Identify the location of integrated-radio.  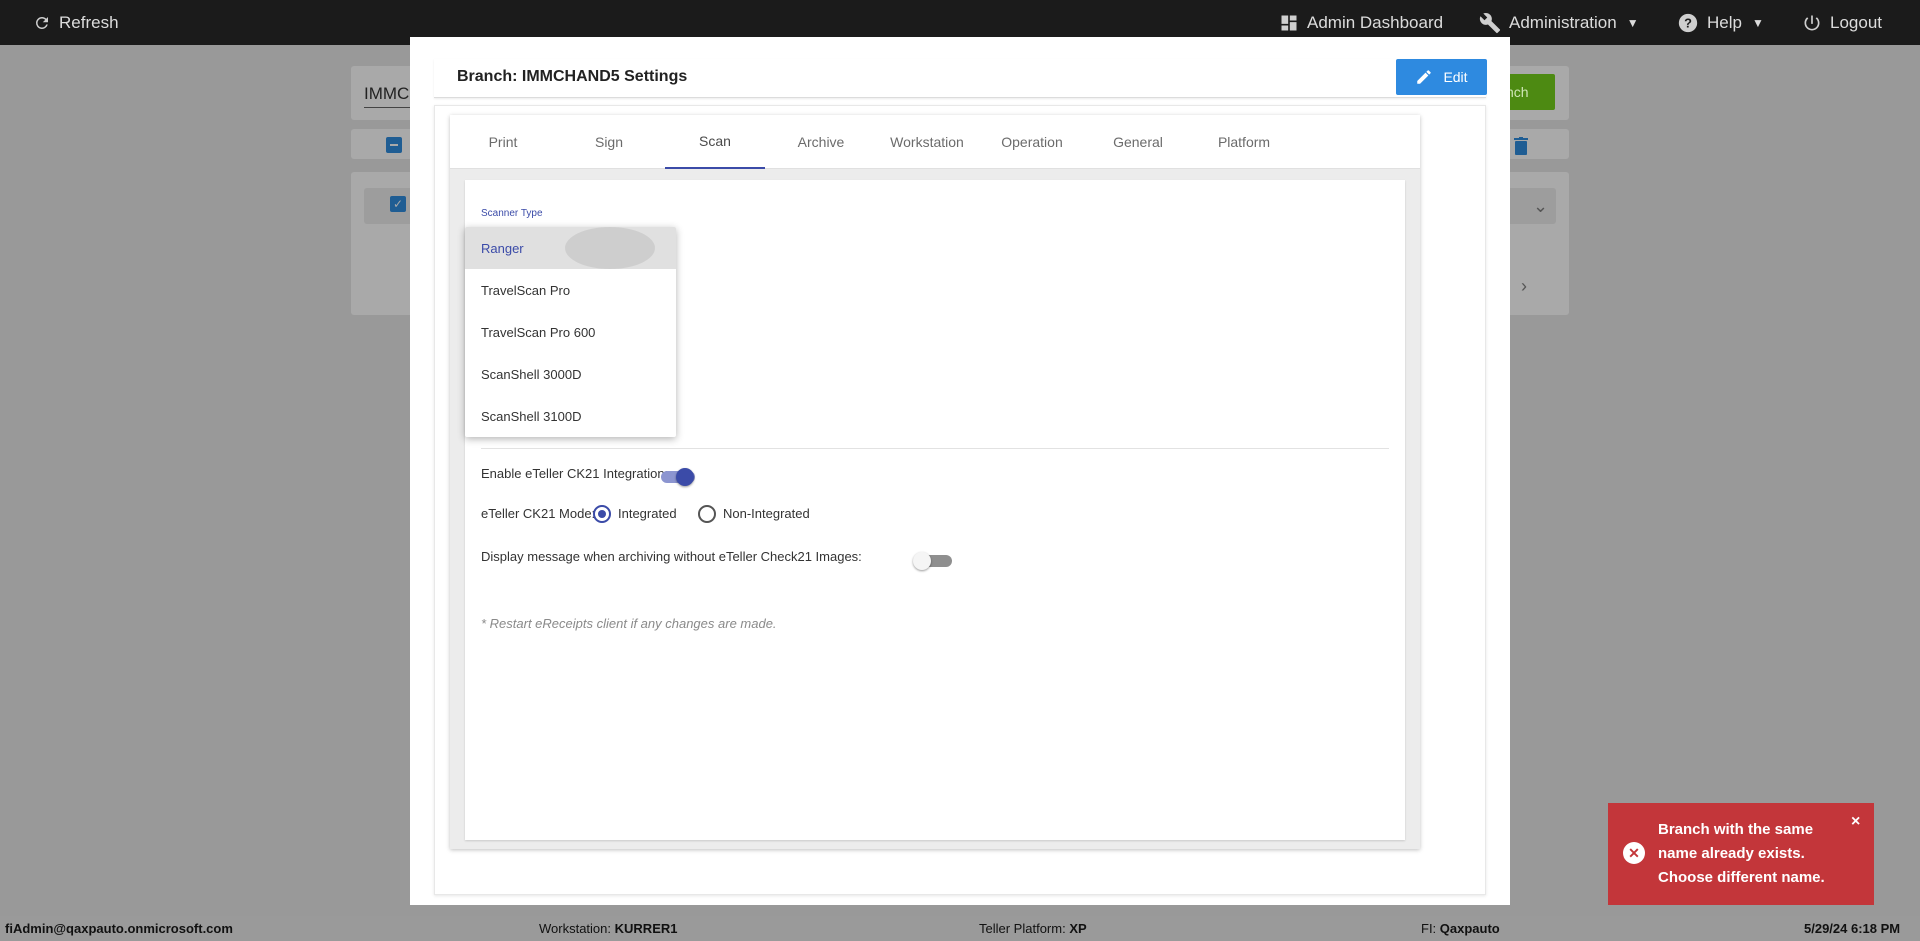
(602, 514).